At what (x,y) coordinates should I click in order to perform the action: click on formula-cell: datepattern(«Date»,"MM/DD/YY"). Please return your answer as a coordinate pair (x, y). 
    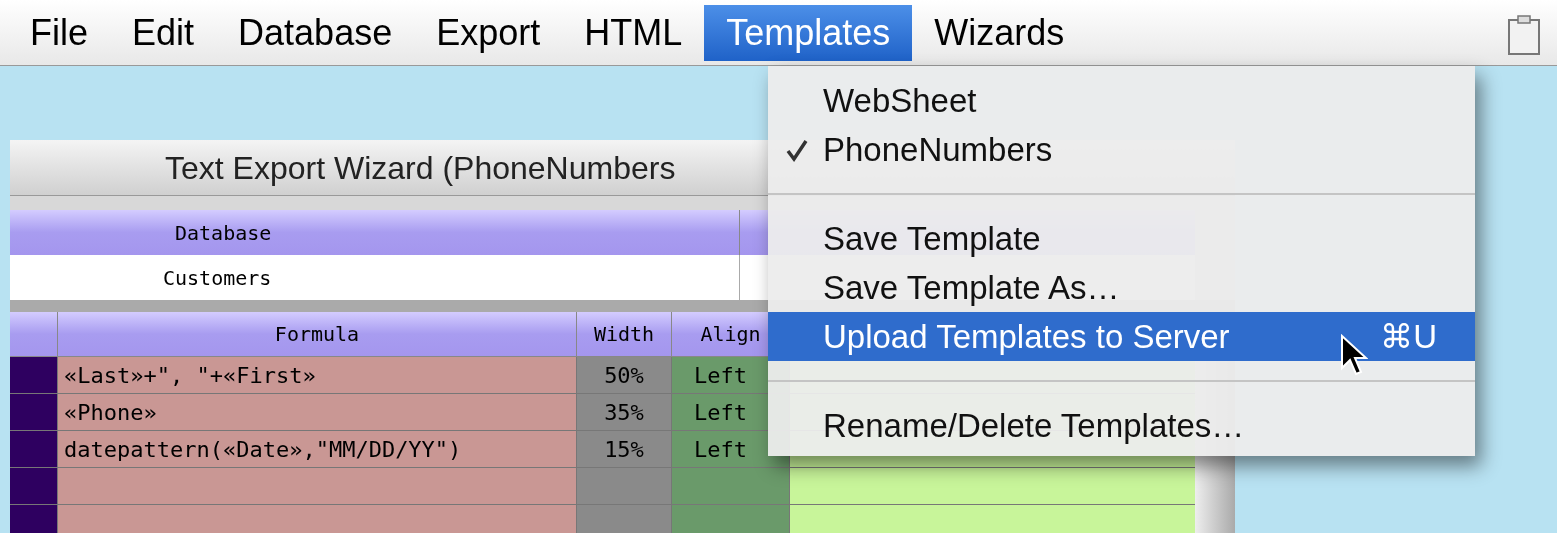
    Looking at the image, I should click on (317, 449).